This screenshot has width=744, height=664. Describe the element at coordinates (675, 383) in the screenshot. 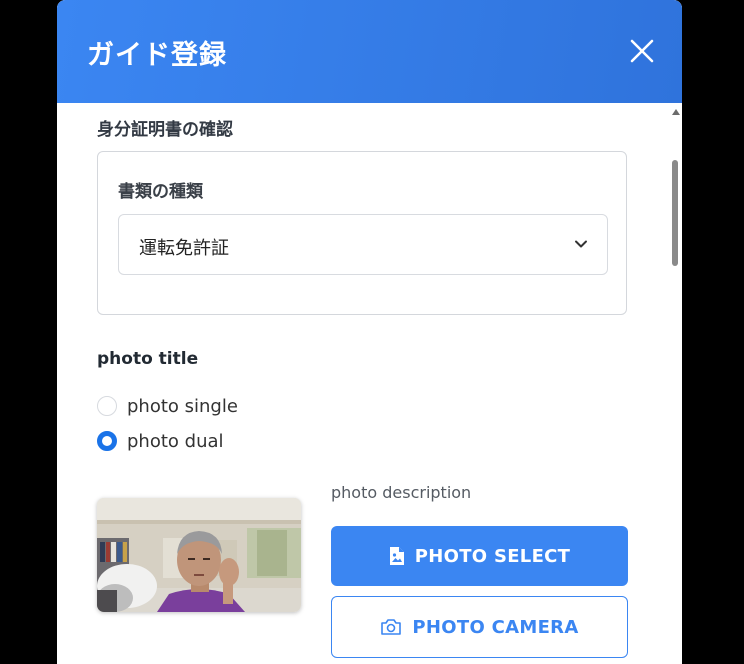

I see `vertical-scrollbar` at that location.